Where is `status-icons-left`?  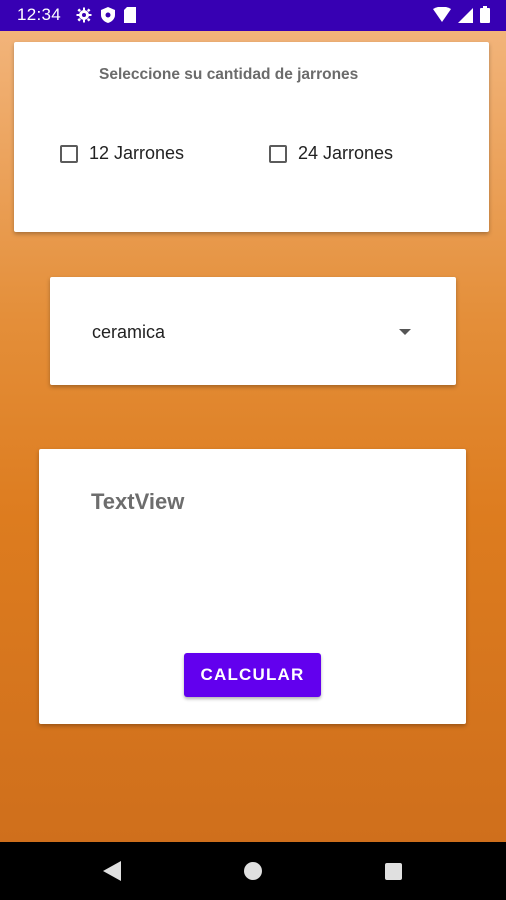
status-icons-left is located at coordinates (106, 17).